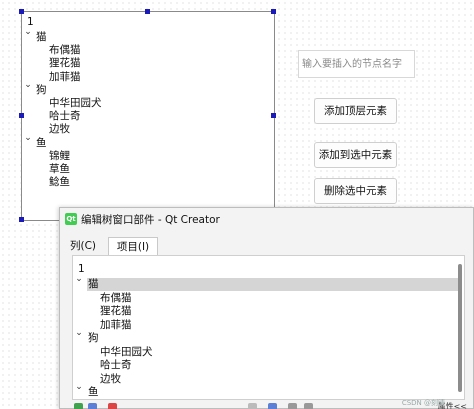  I want to click on move-down-icon, so click(272, 406).